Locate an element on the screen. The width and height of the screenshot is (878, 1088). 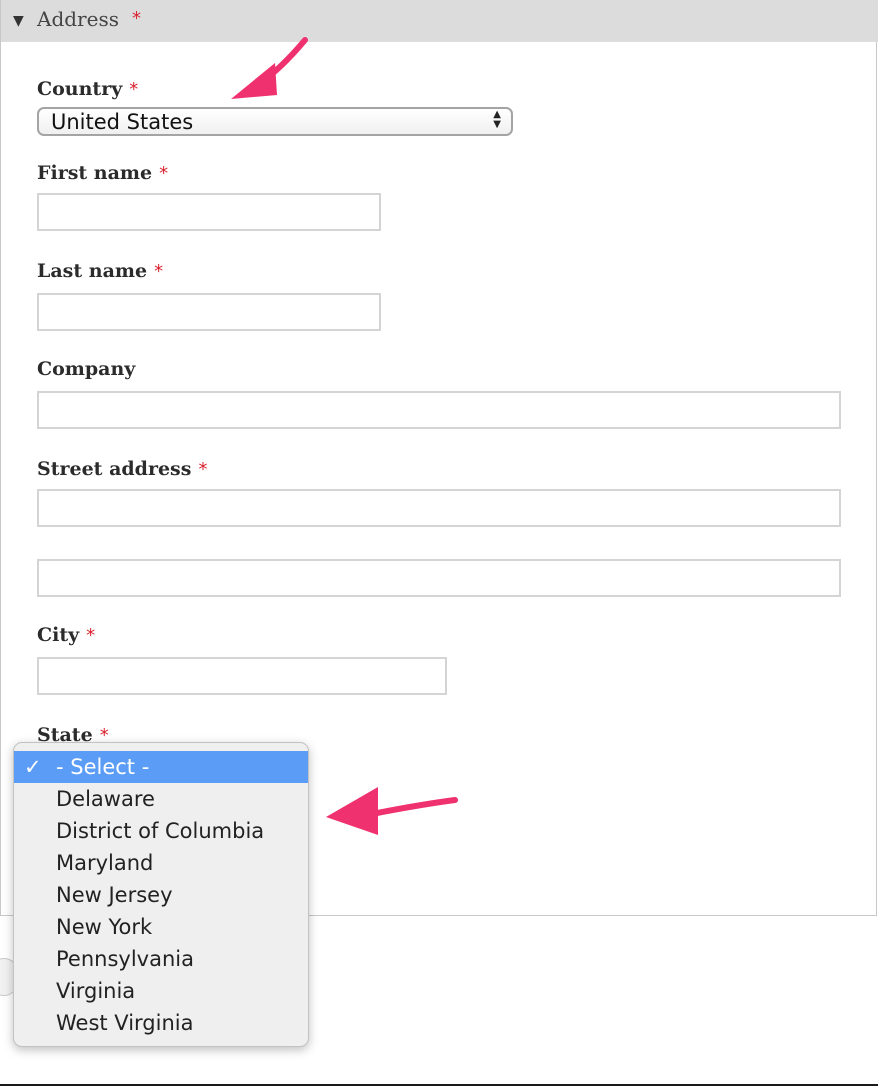
company-label: Company is located at coordinates (86, 369).